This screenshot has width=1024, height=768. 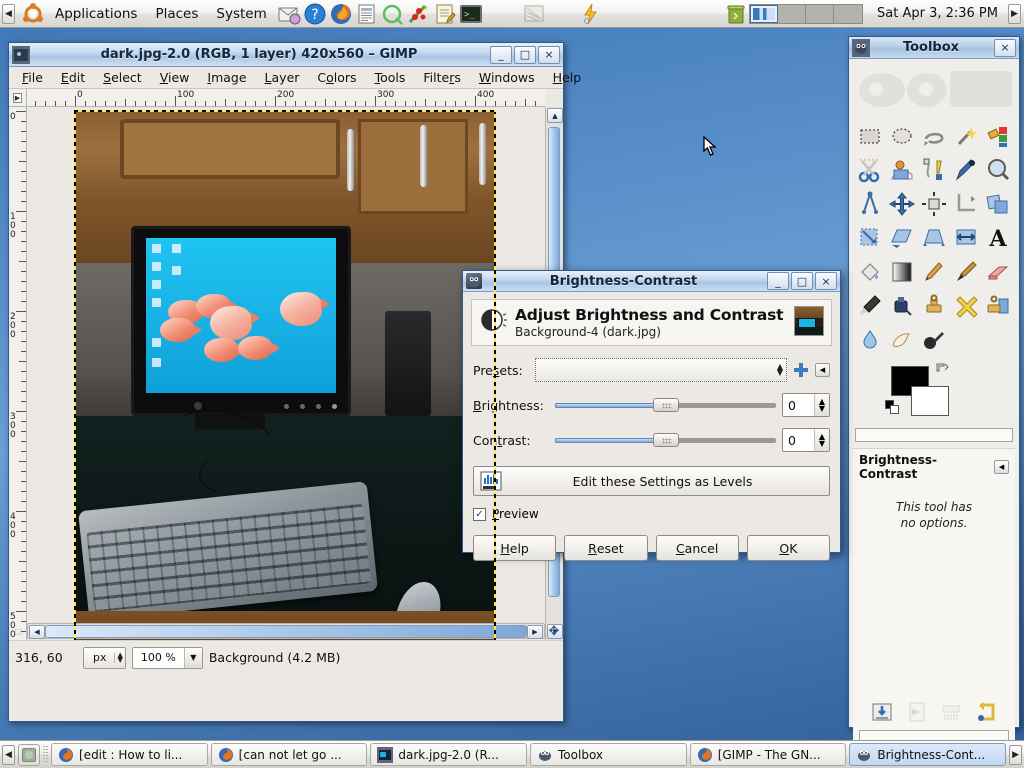 I want to click on paintbrush-tool, so click(x=966, y=271).